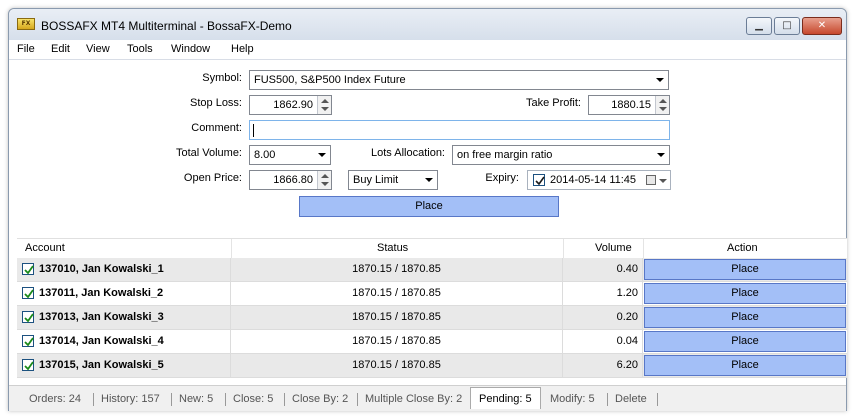  Describe the element at coordinates (603, 341) in the screenshot. I see `volume-cell: 0.04` at that location.